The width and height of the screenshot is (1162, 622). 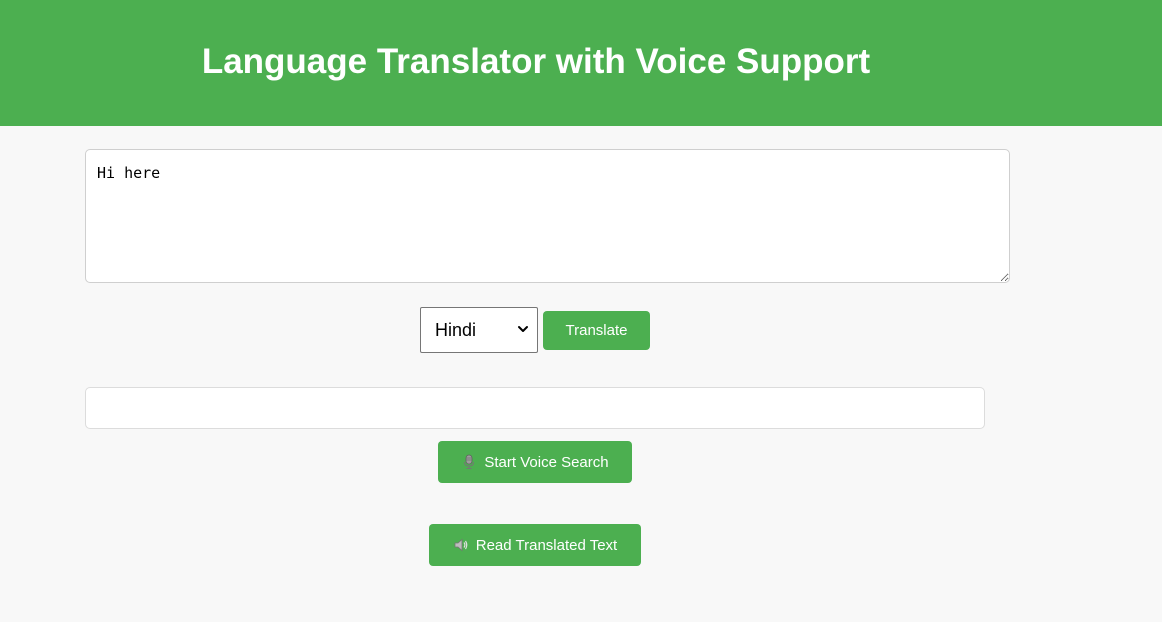 I want to click on language-select: Hindi, so click(x=479, y=330).